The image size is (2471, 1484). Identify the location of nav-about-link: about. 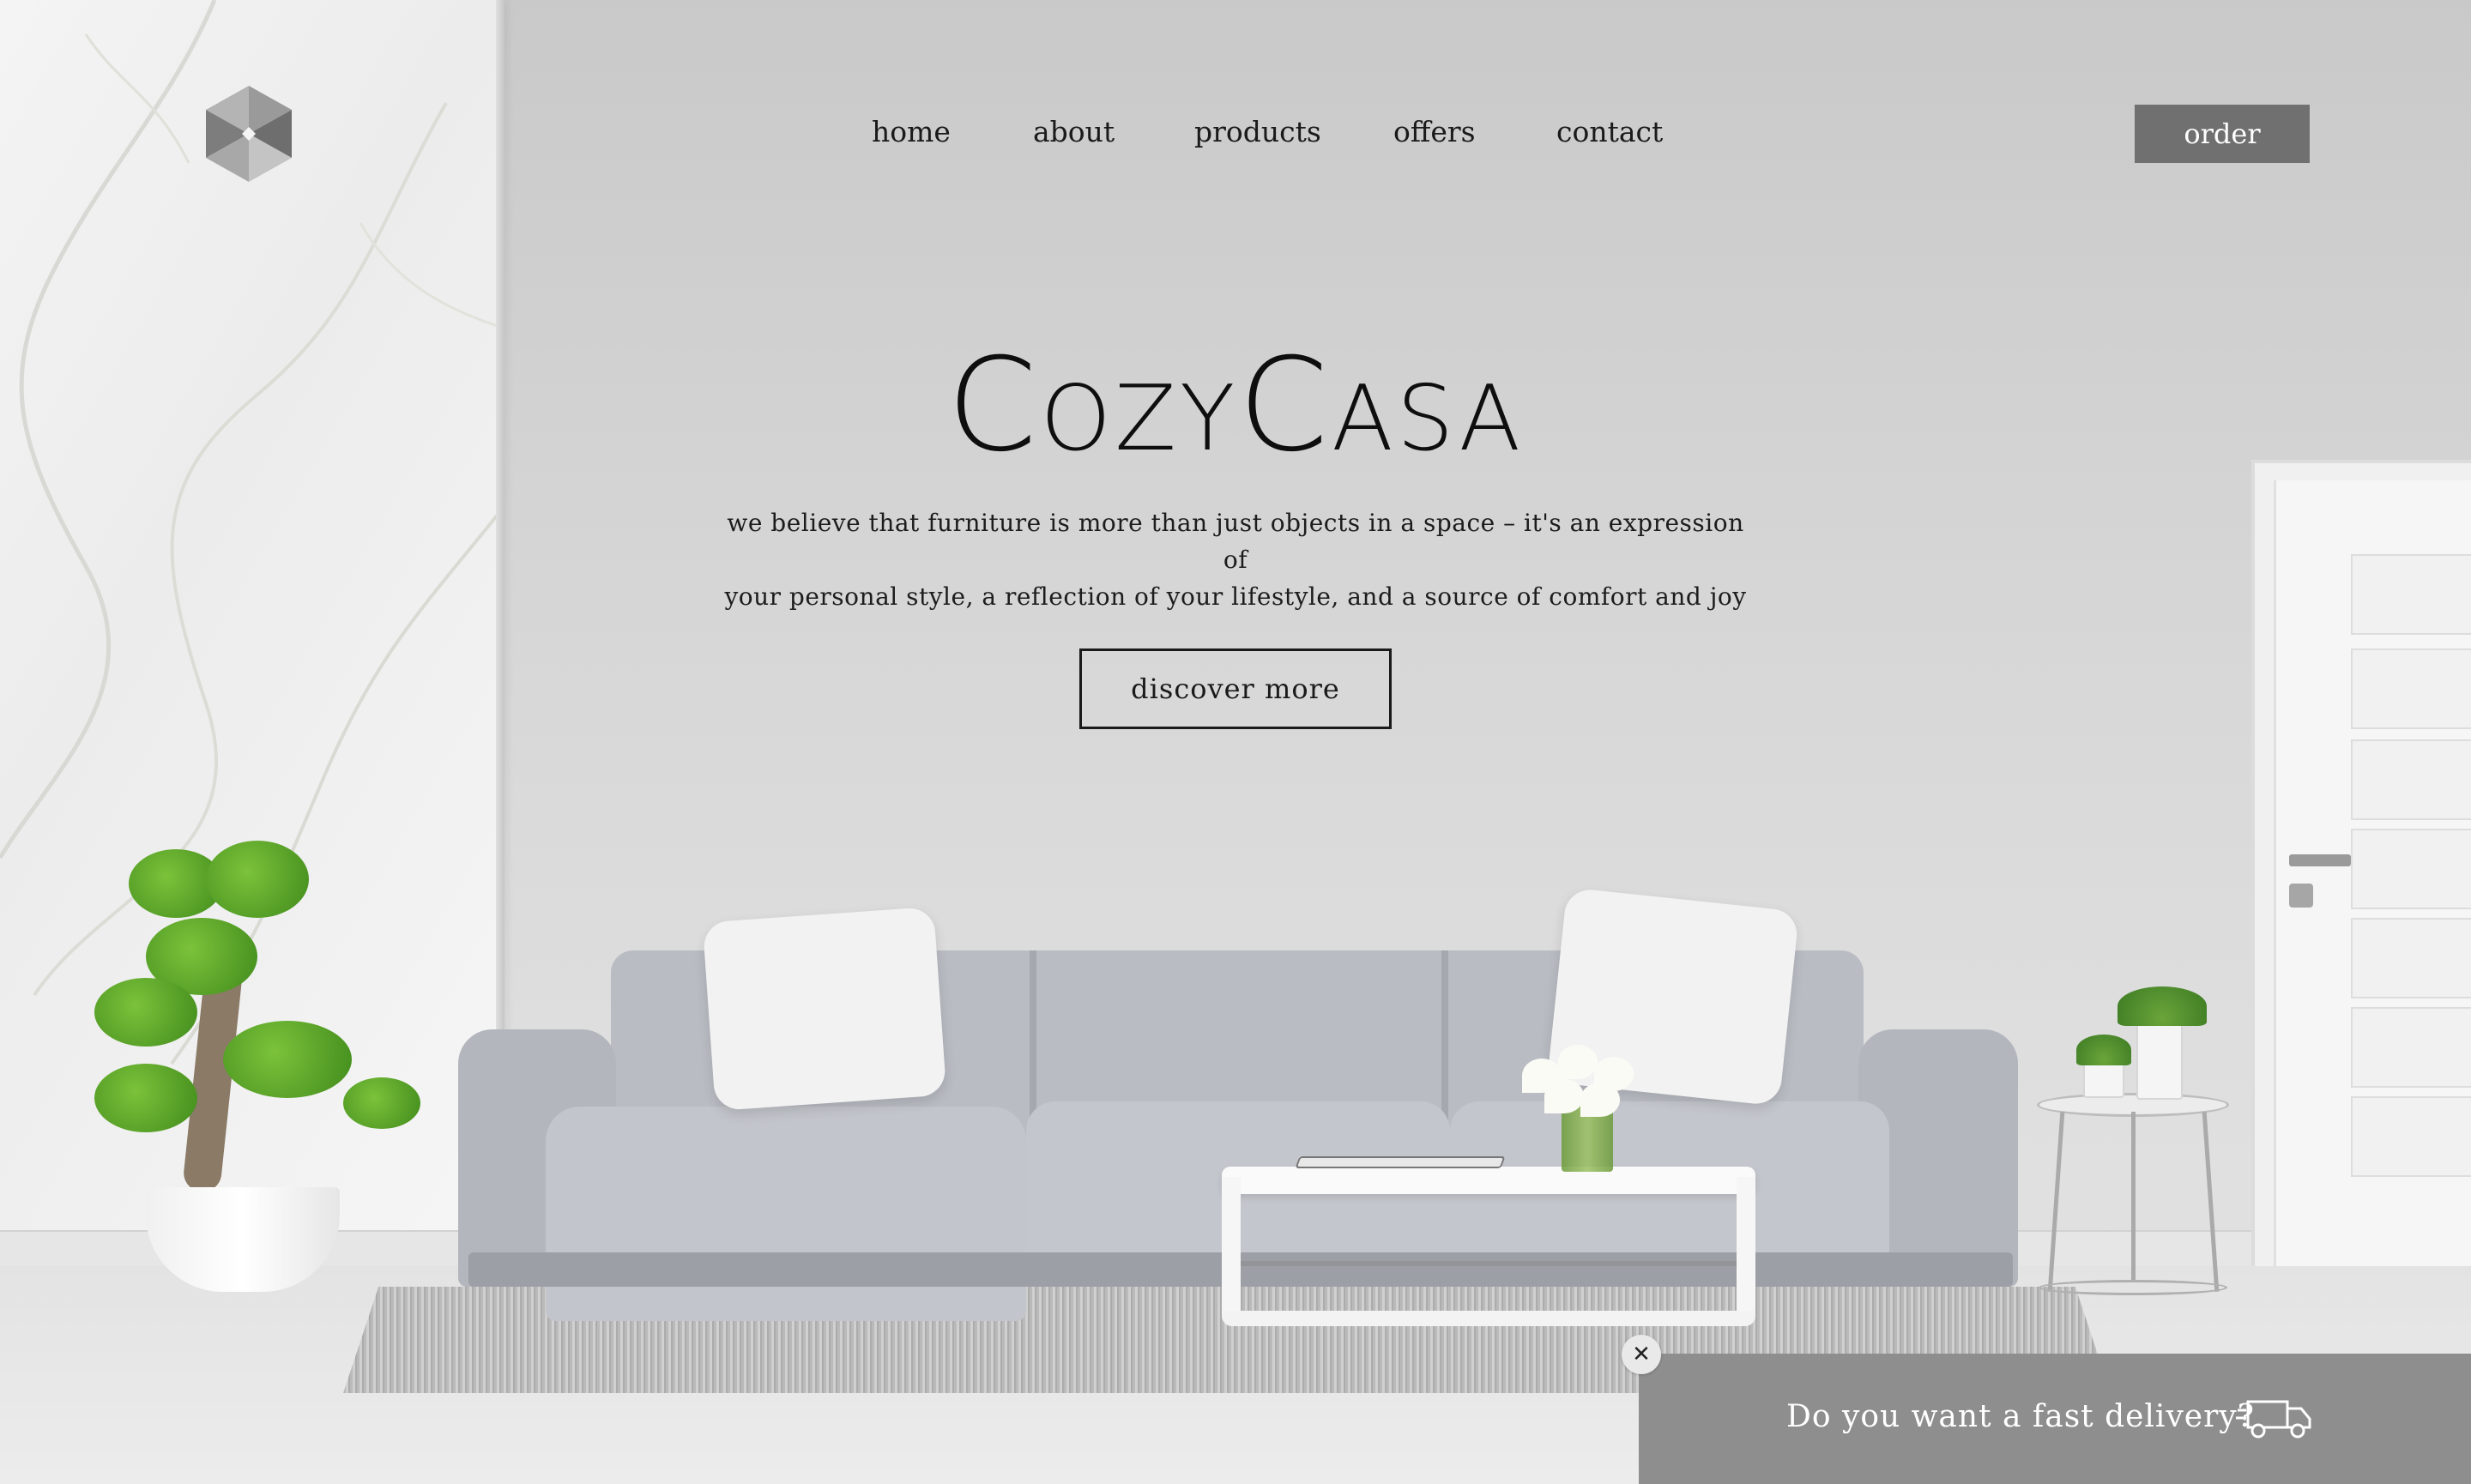
(1074, 132).